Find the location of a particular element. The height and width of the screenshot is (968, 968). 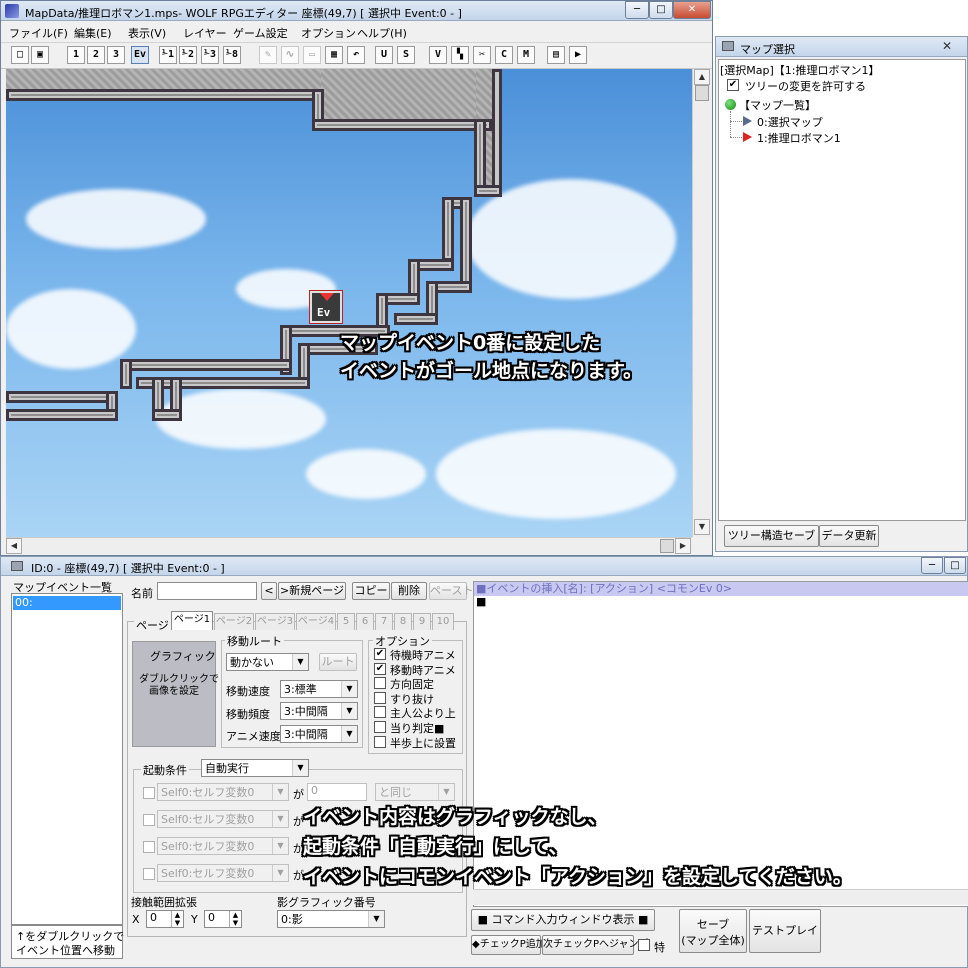

option-label: 移動時アニメ is located at coordinates (423, 670).